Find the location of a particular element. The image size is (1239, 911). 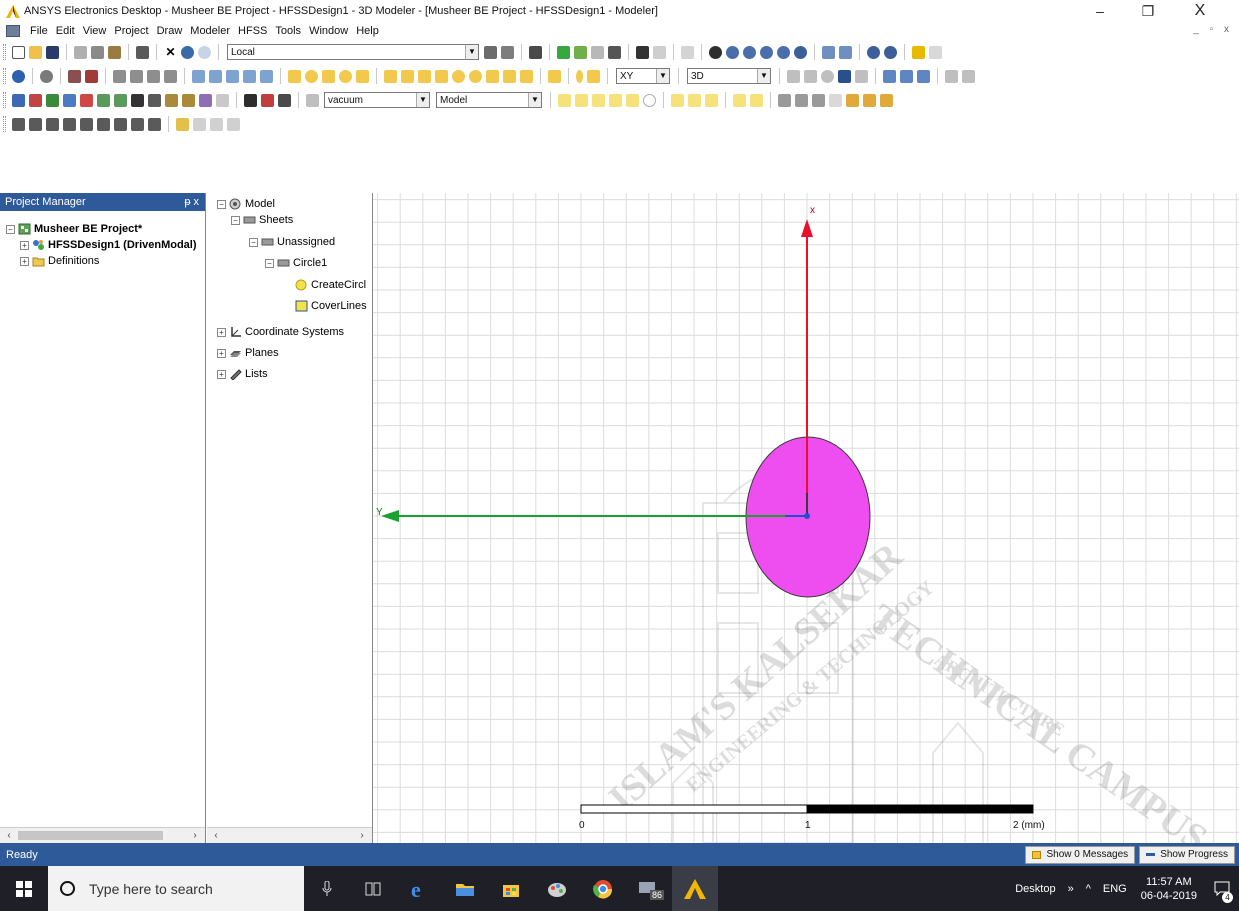

tree-item-create-circle: CreateCircl is located at coordinates (330, 285).